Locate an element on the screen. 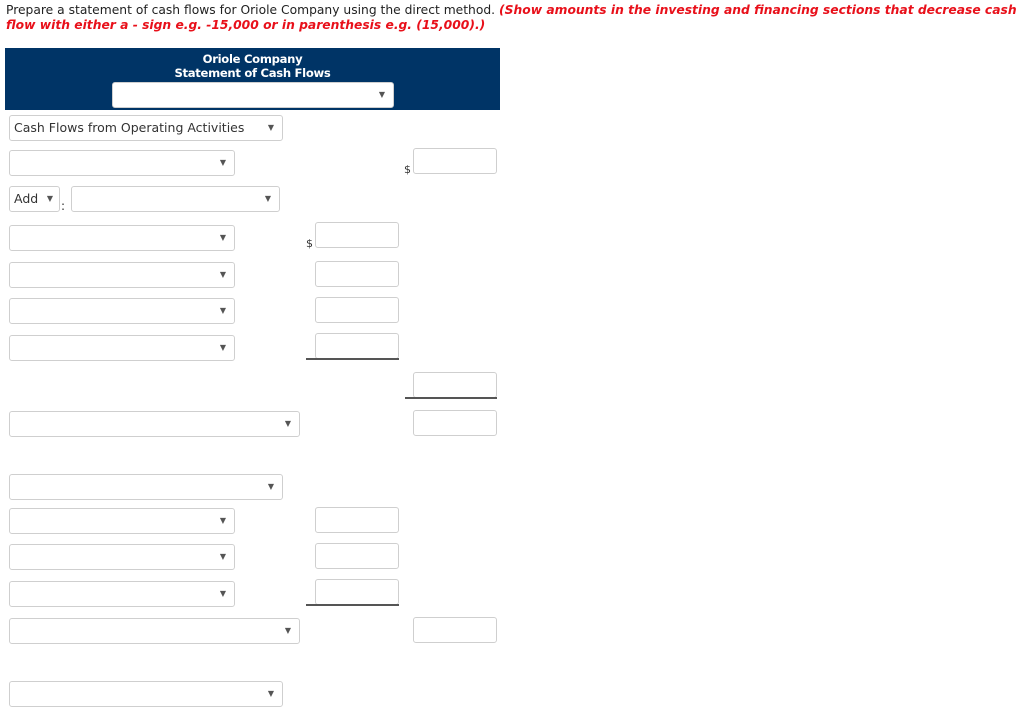 The width and height of the screenshot is (1024, 711). add-less-select: Add ▼ is located at coordinates (34, 199).